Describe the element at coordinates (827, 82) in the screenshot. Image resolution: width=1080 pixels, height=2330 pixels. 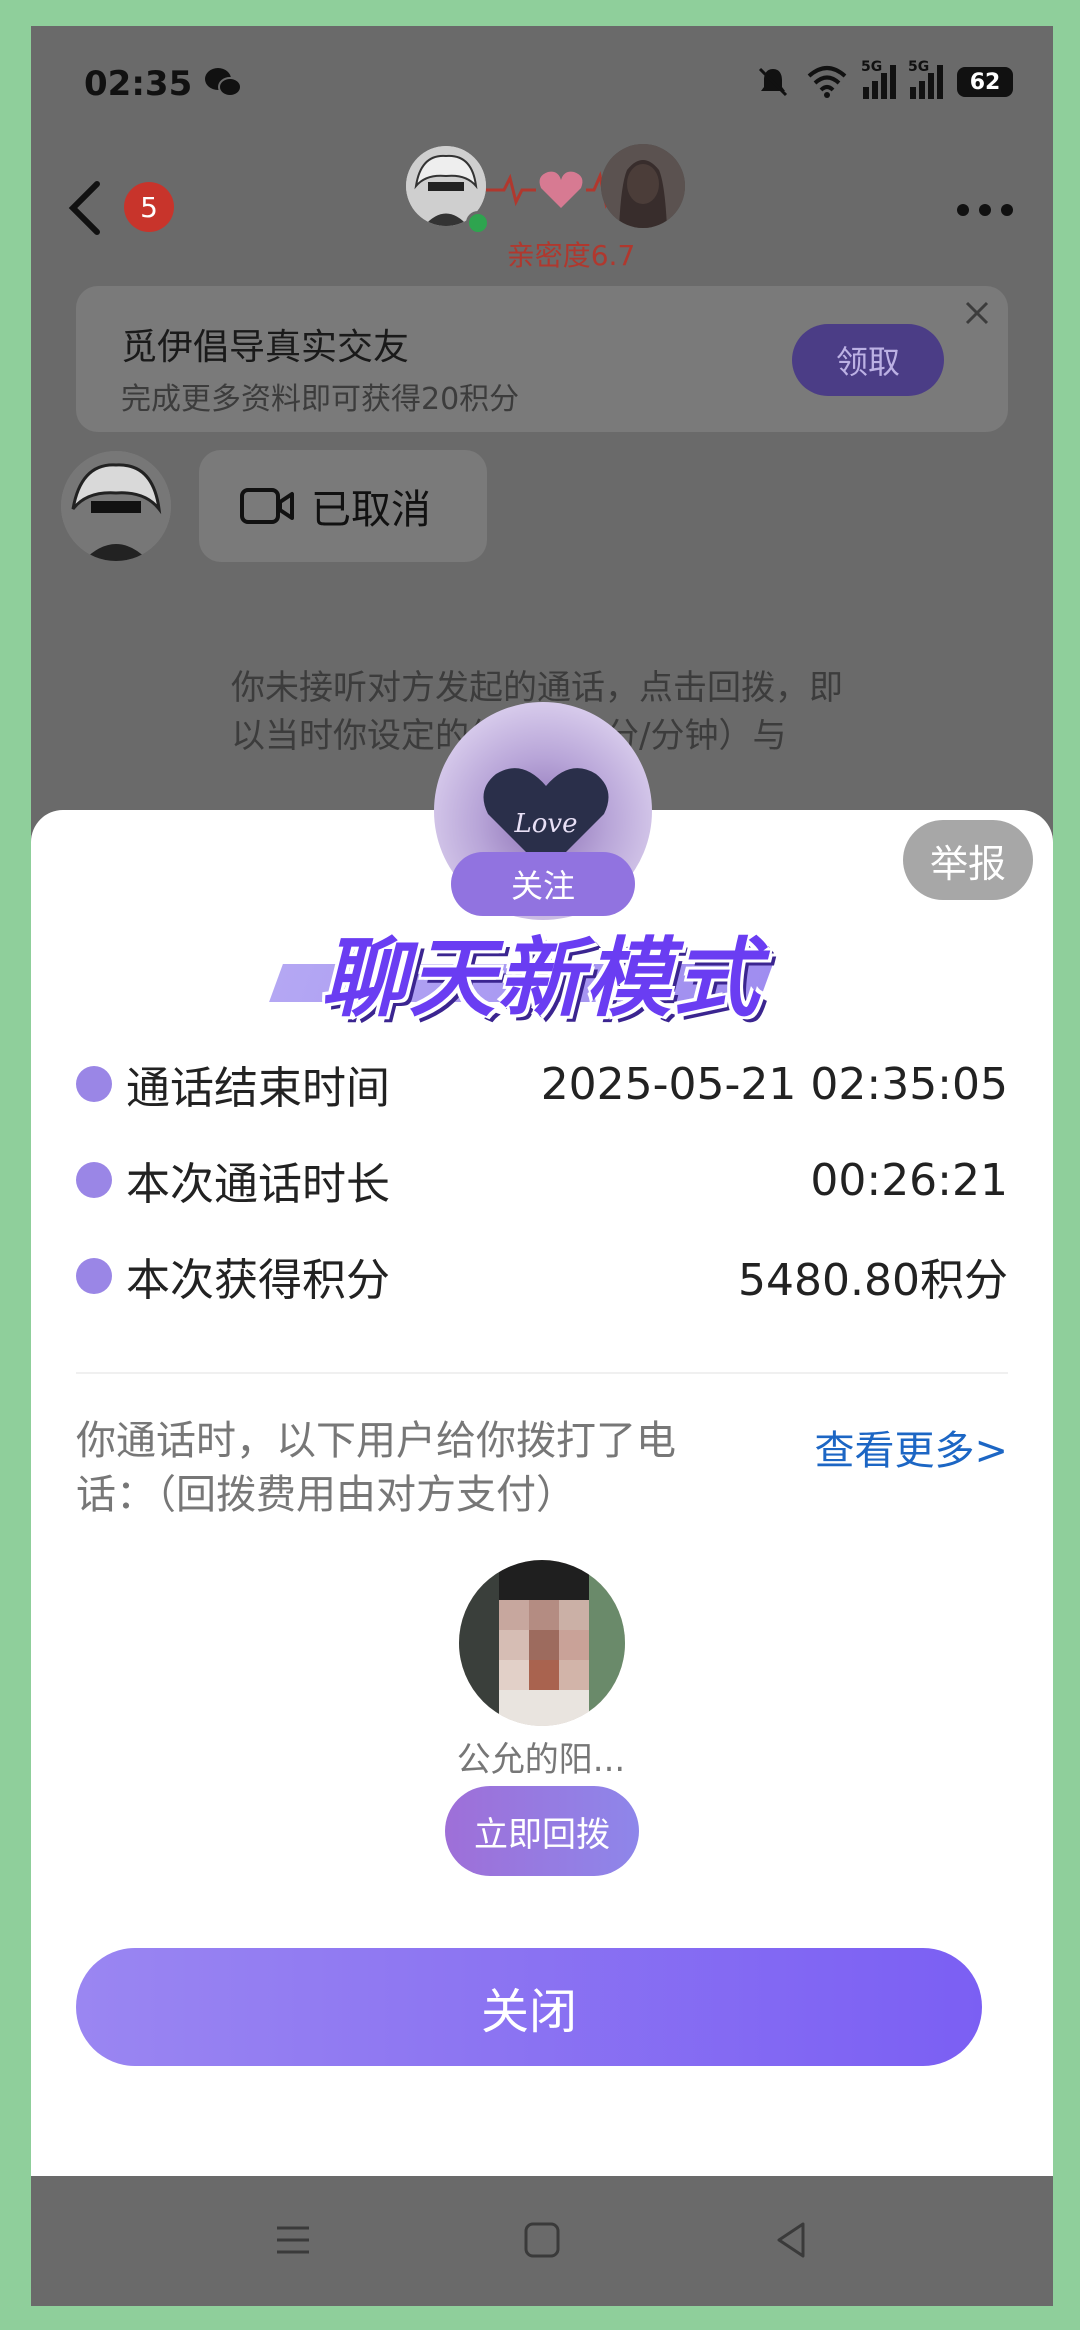
I see `wifi-icon` at that location.